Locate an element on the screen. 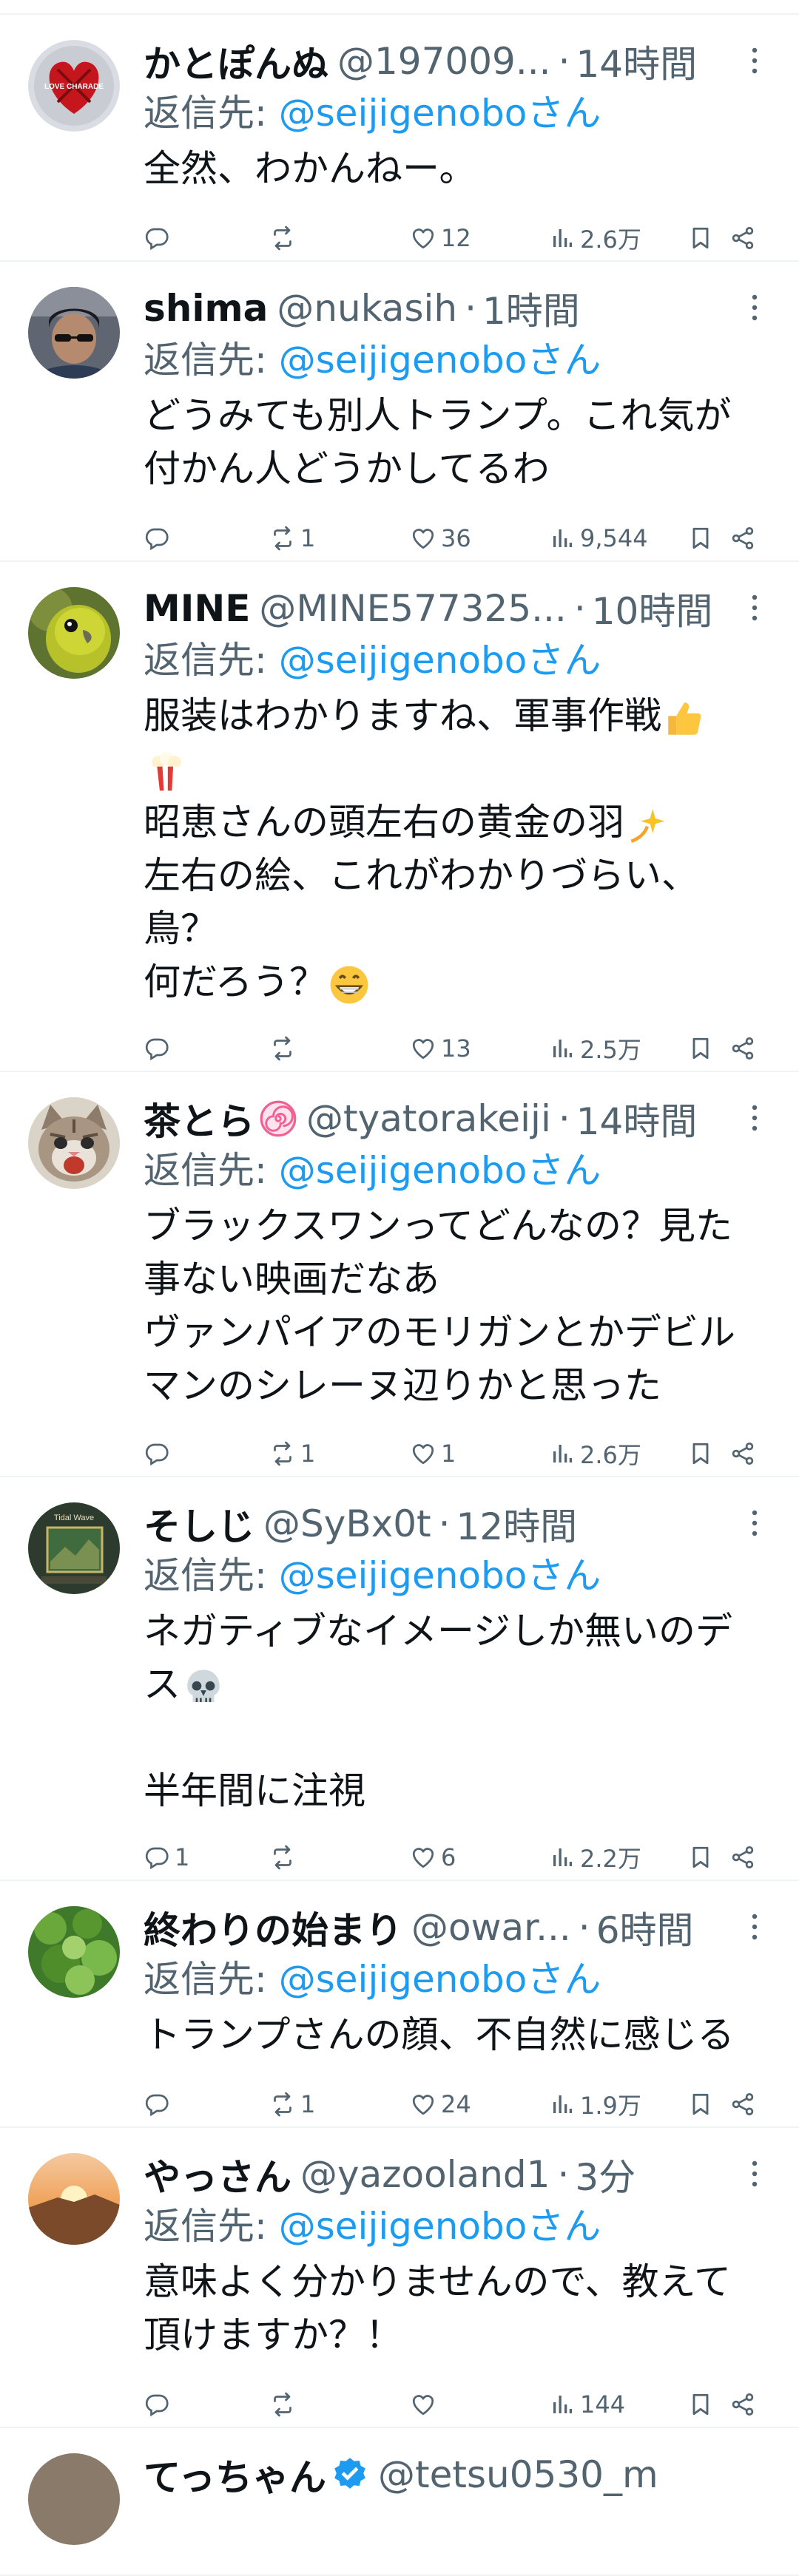 The height and width of the screenshot is (2576, 799). views-button: 1.9万 is located at coordinates (595, 2104).